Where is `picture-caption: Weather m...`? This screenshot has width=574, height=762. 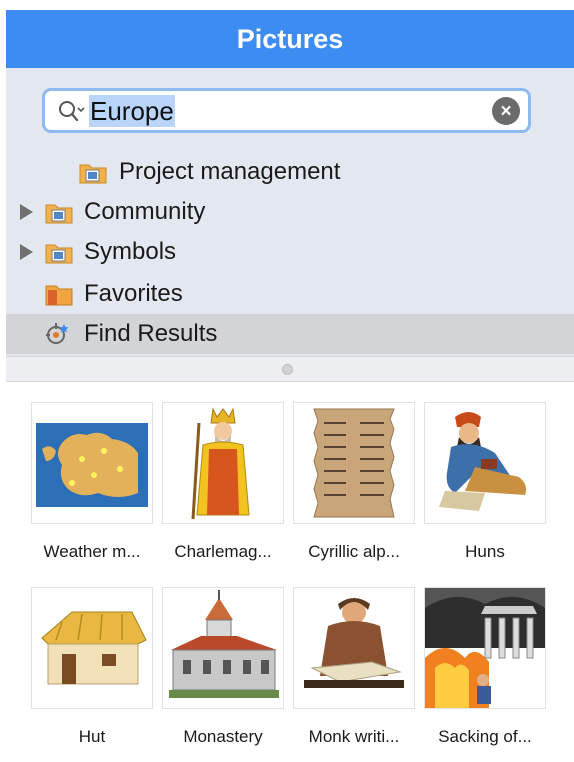 picture-caption: Weather m... is located at coordinates (92, 551).